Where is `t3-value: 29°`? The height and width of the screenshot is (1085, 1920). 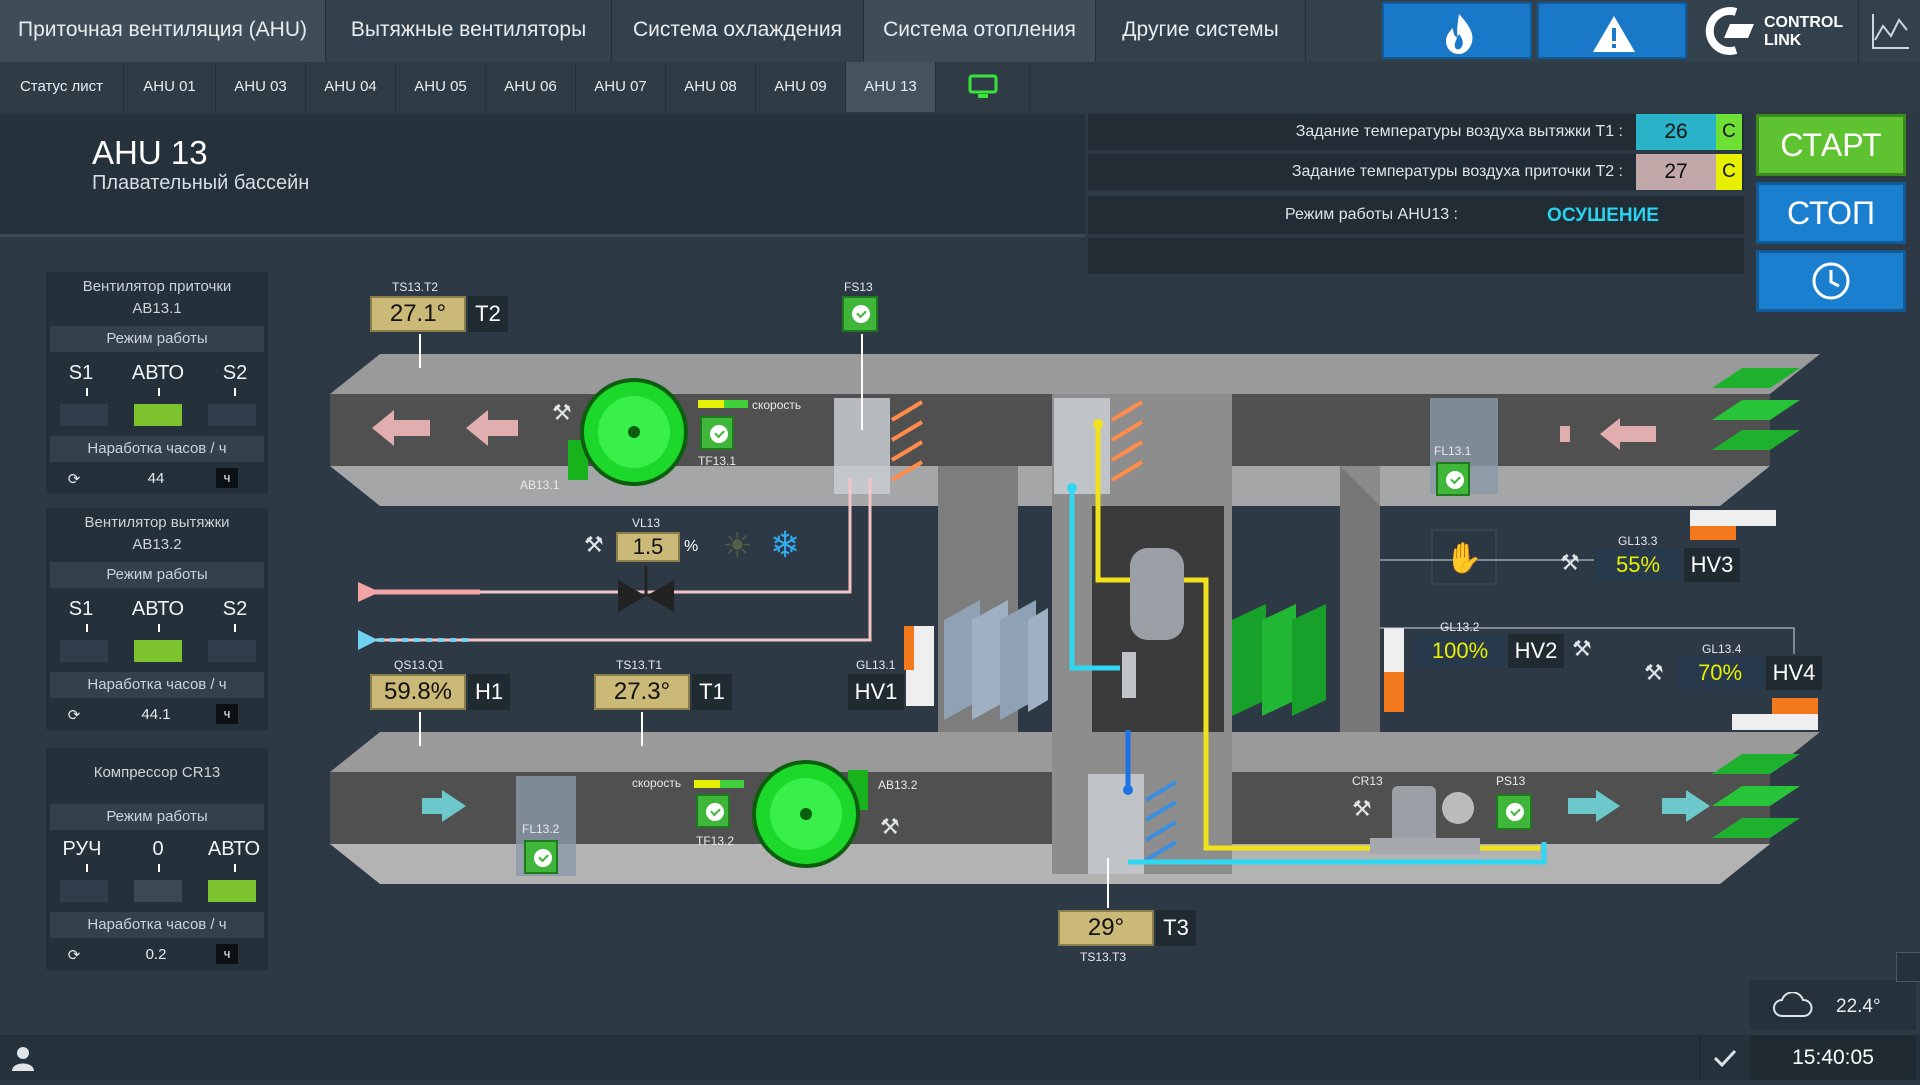
t3-value: 29° is located at coordinates (1106, 928).